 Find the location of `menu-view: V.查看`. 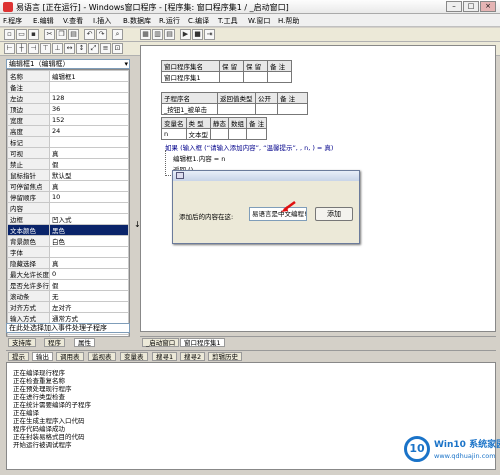

menu-view: V.查看 is located at coordinates (73, 21).